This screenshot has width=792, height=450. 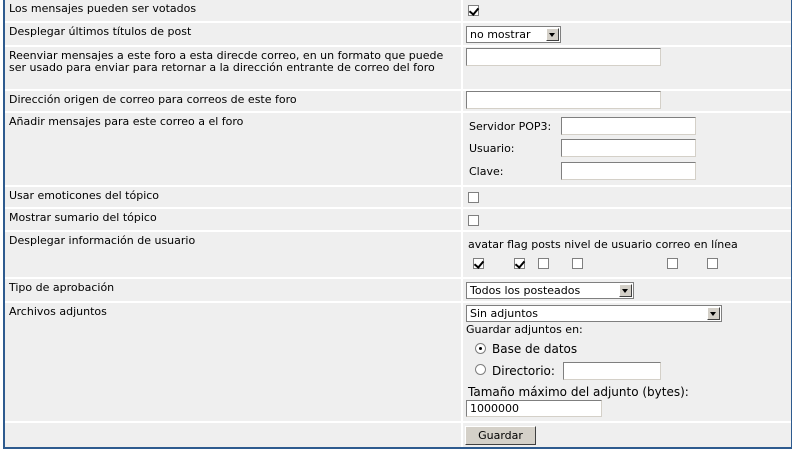 I want to click on pop-user-label: Usuario:, so click(x=492, y=148).